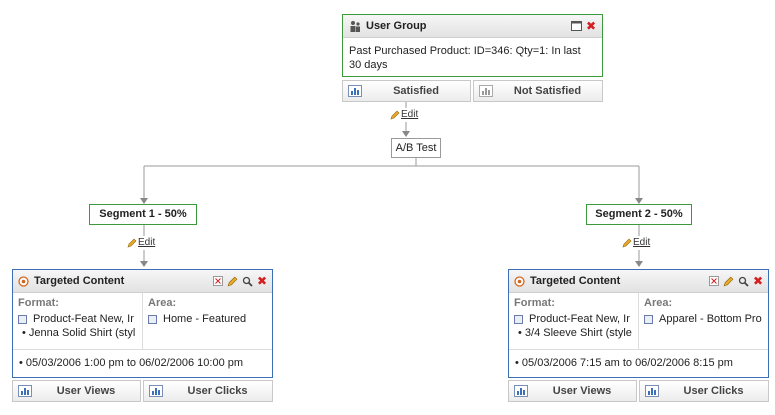 This screenshot has height=415, width=775. I want to click on area-column: Area: Home - Featured, so click(207, 321).